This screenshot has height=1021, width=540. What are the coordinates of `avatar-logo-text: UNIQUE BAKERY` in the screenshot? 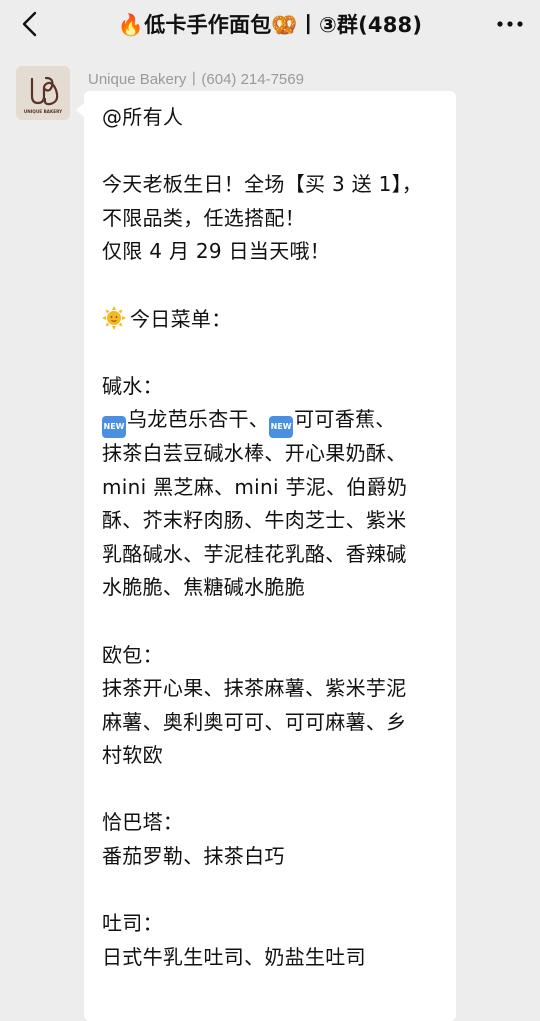 It's located at (43, 111).